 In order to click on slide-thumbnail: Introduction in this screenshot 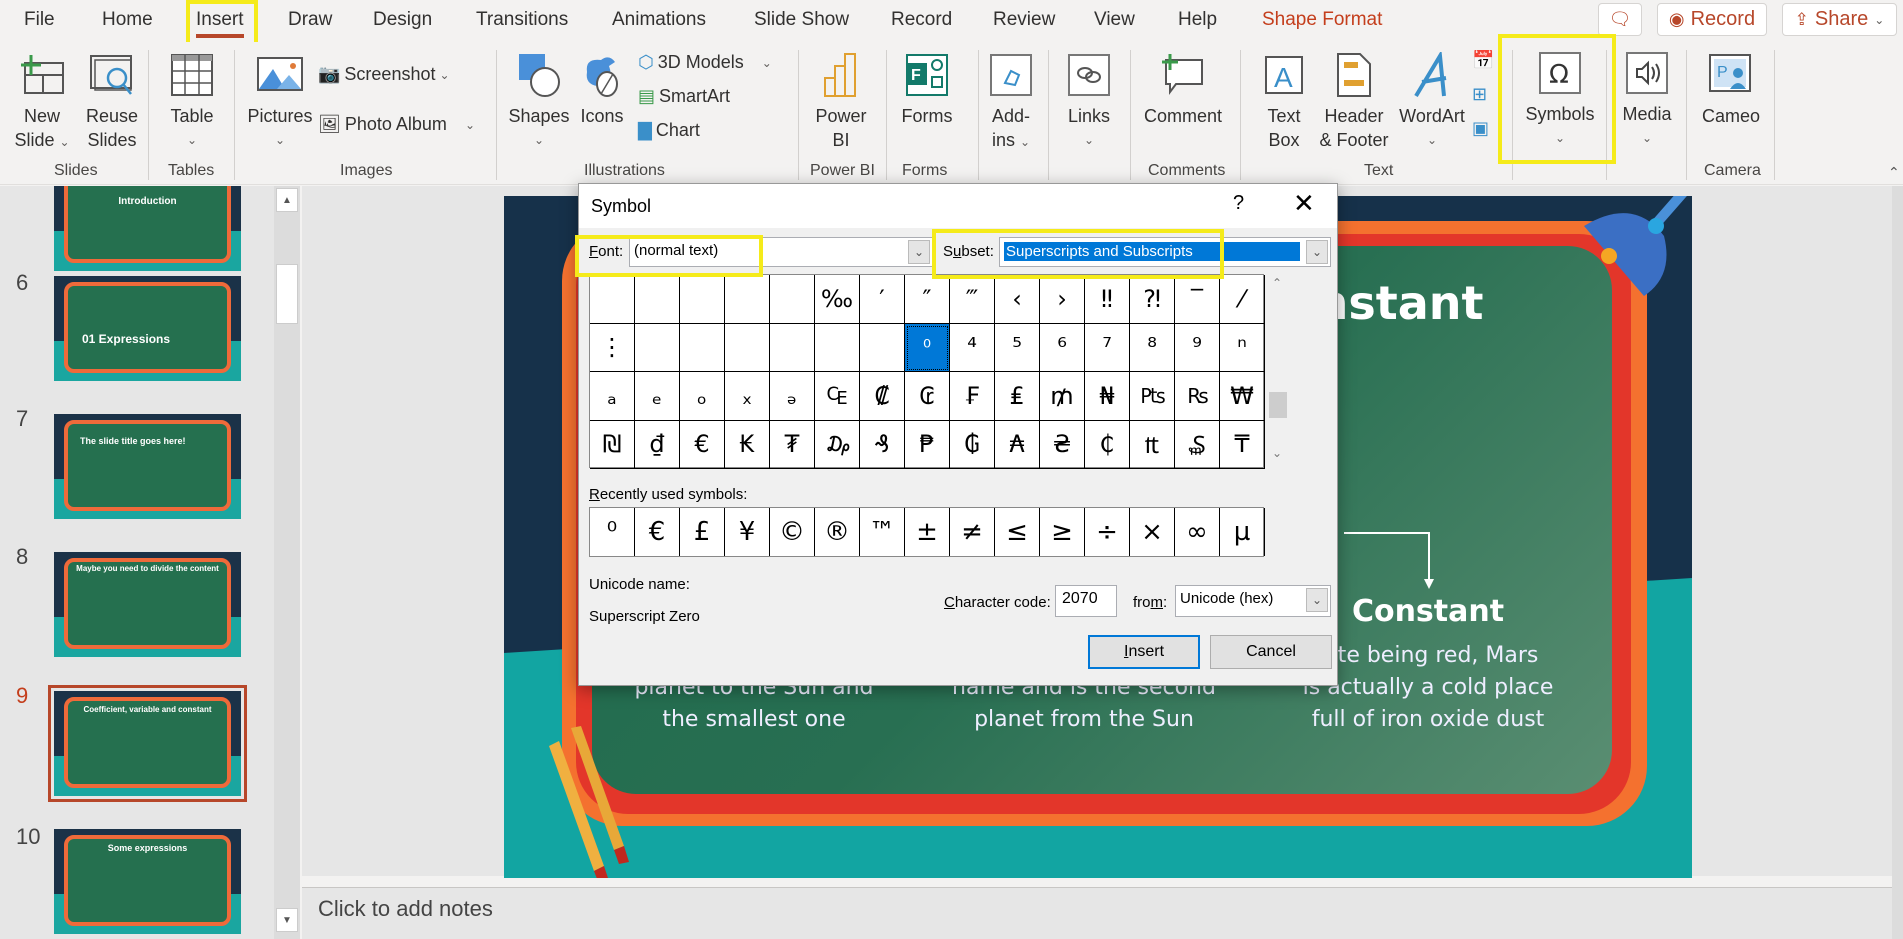, I will do `click(147, 228)`.